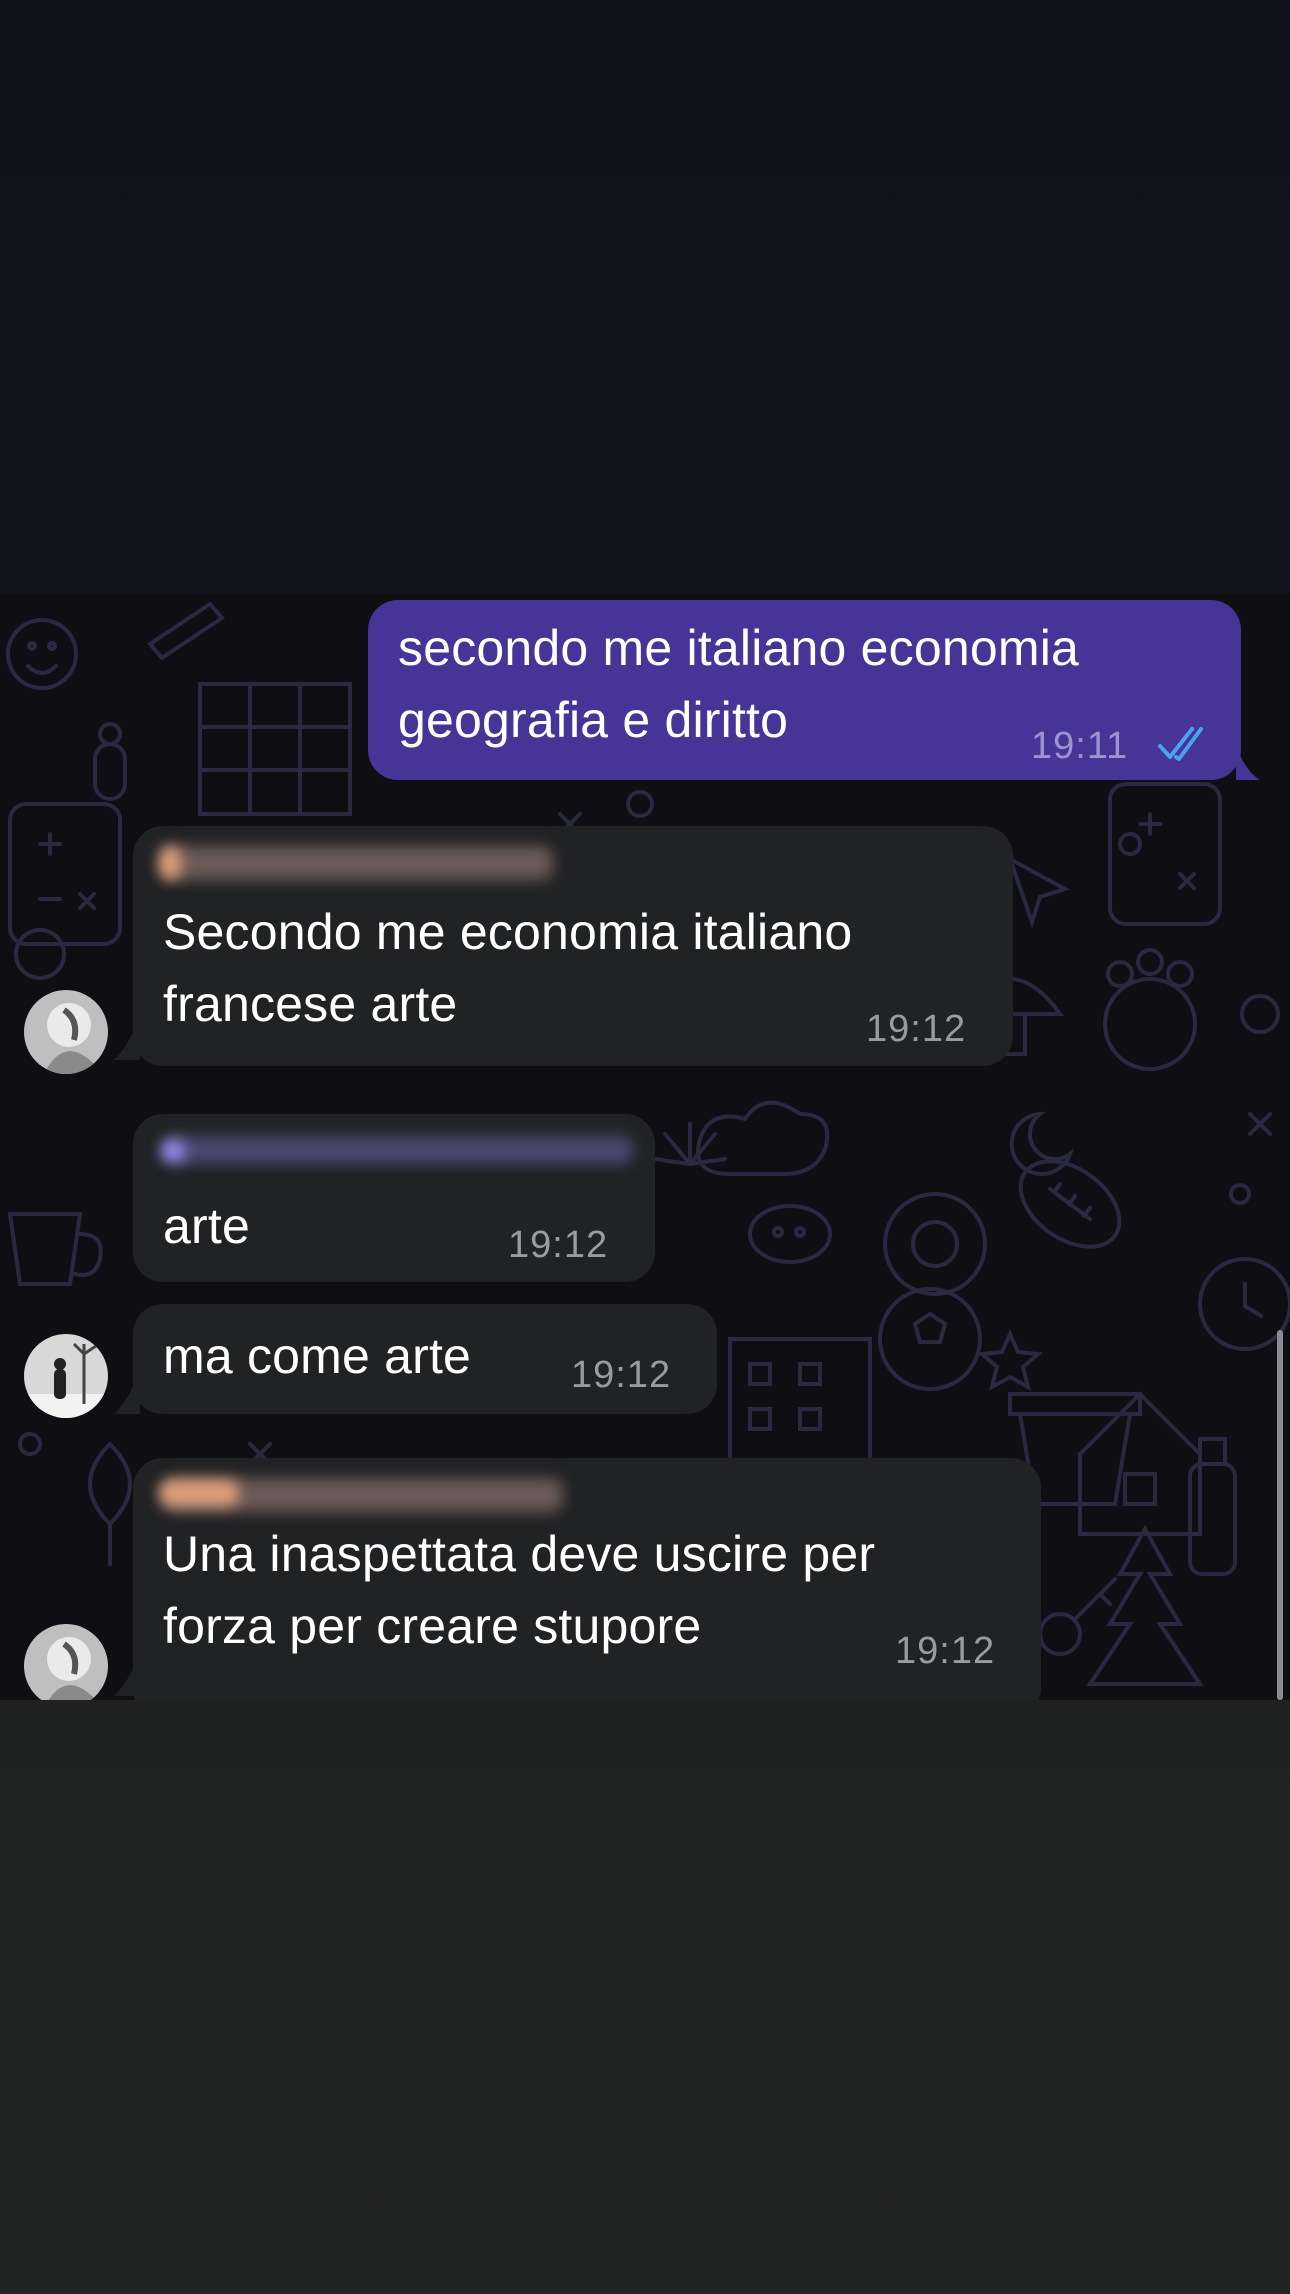 The width and height of the screenshot is (1290, 2294). Describe the element at coordinates (432, 1626) in the screenshot. I see `message-text-line: forza per creare stupore` at that location.